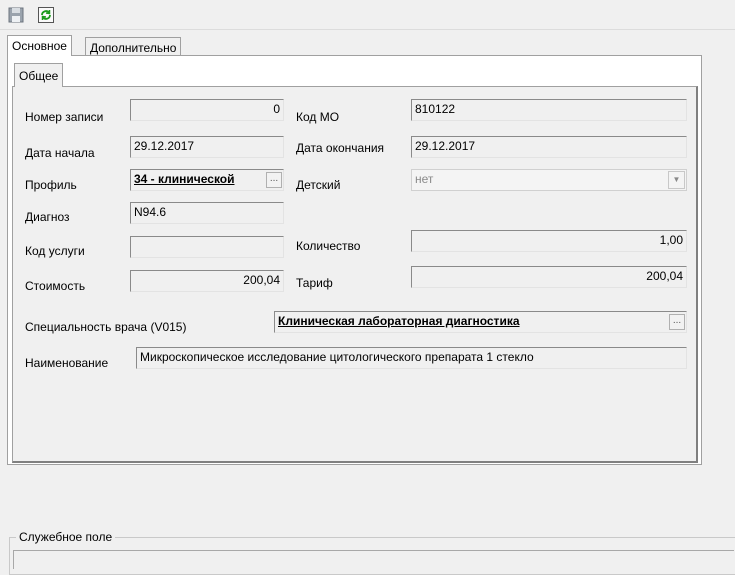  I want to click on tariff-field: 200,04, so click(549, 277).